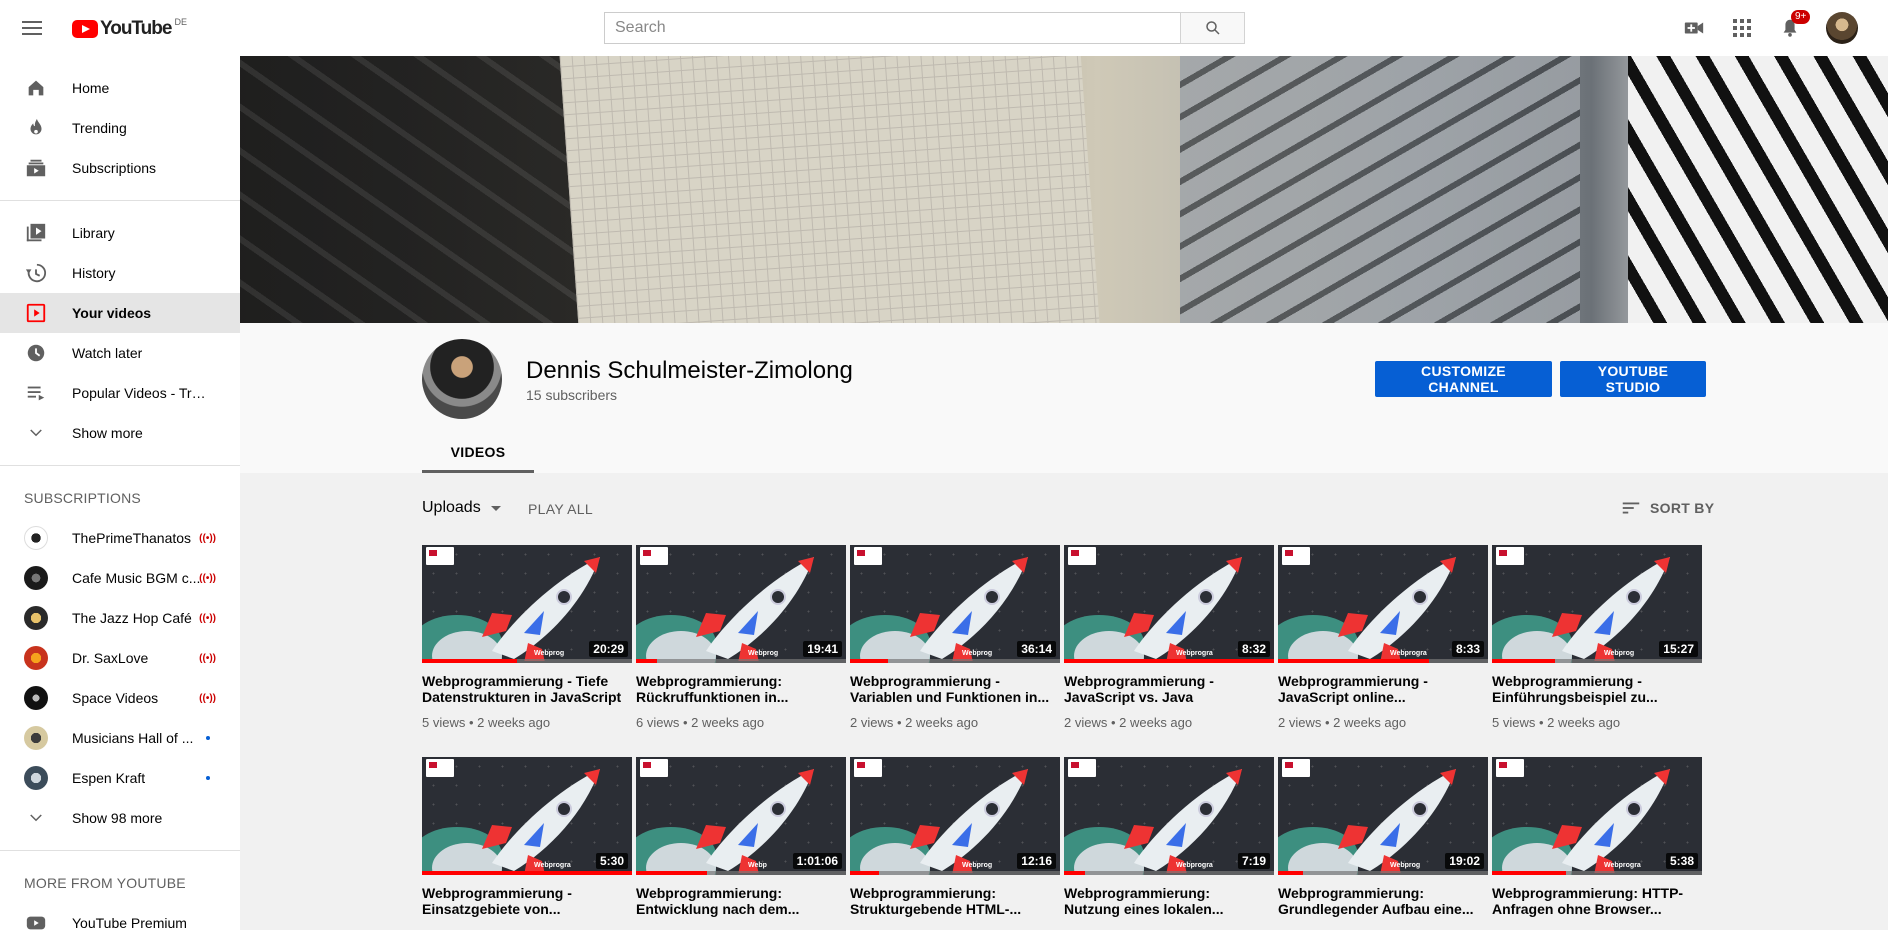 The width and height of the screenshot is (1888, 930). I want to click on logo-text: YouTube, so click(136, 28).